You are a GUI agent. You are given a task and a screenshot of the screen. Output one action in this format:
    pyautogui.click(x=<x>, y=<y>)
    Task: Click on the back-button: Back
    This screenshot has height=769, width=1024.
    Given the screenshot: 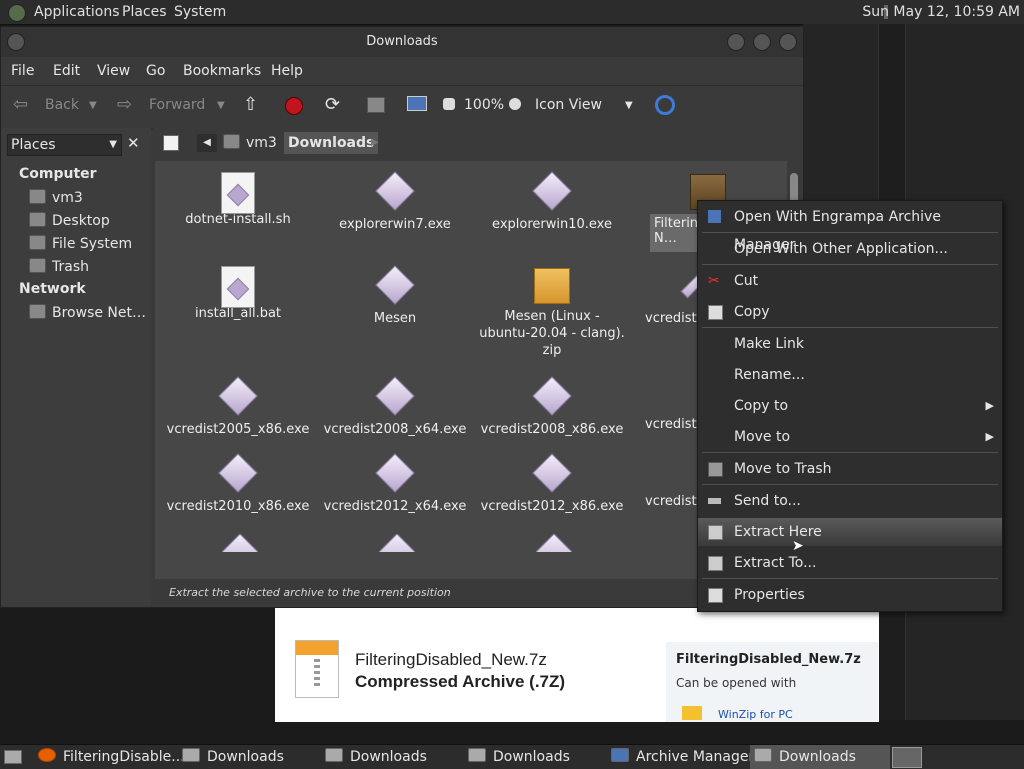 What is the action you would take?
    pyautogui.click(x=62, y=105)
    